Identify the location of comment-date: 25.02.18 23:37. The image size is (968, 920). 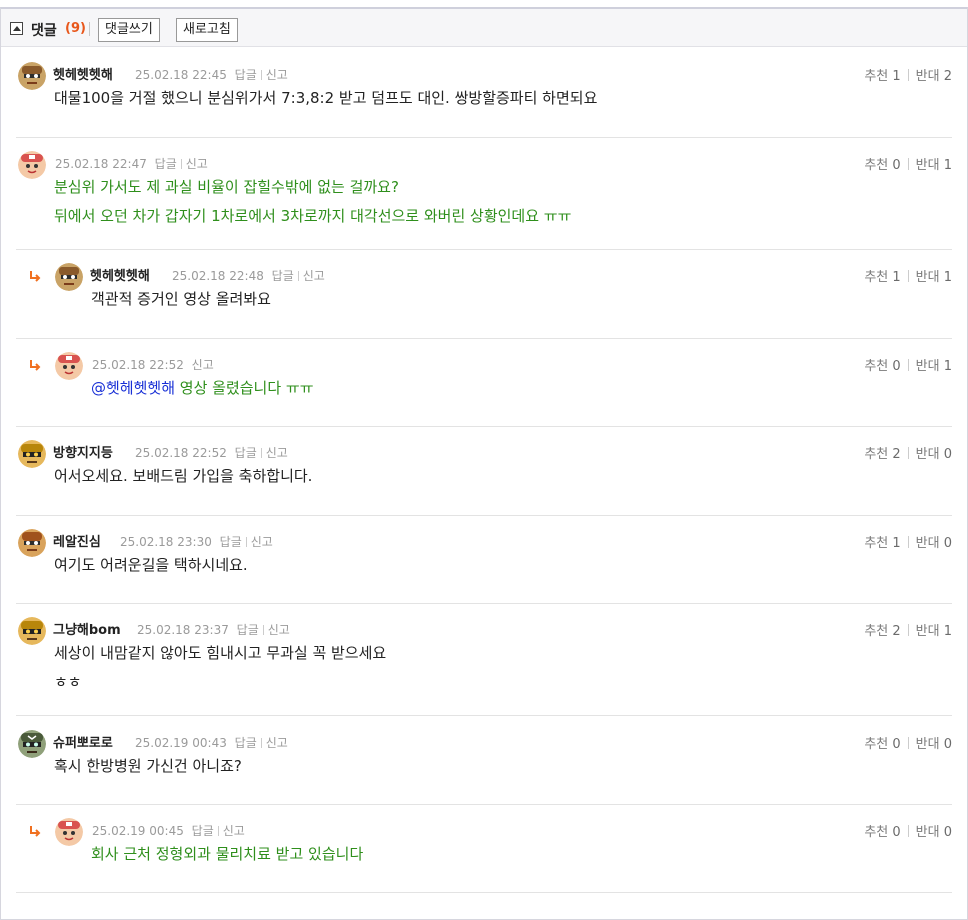
(183, 630).